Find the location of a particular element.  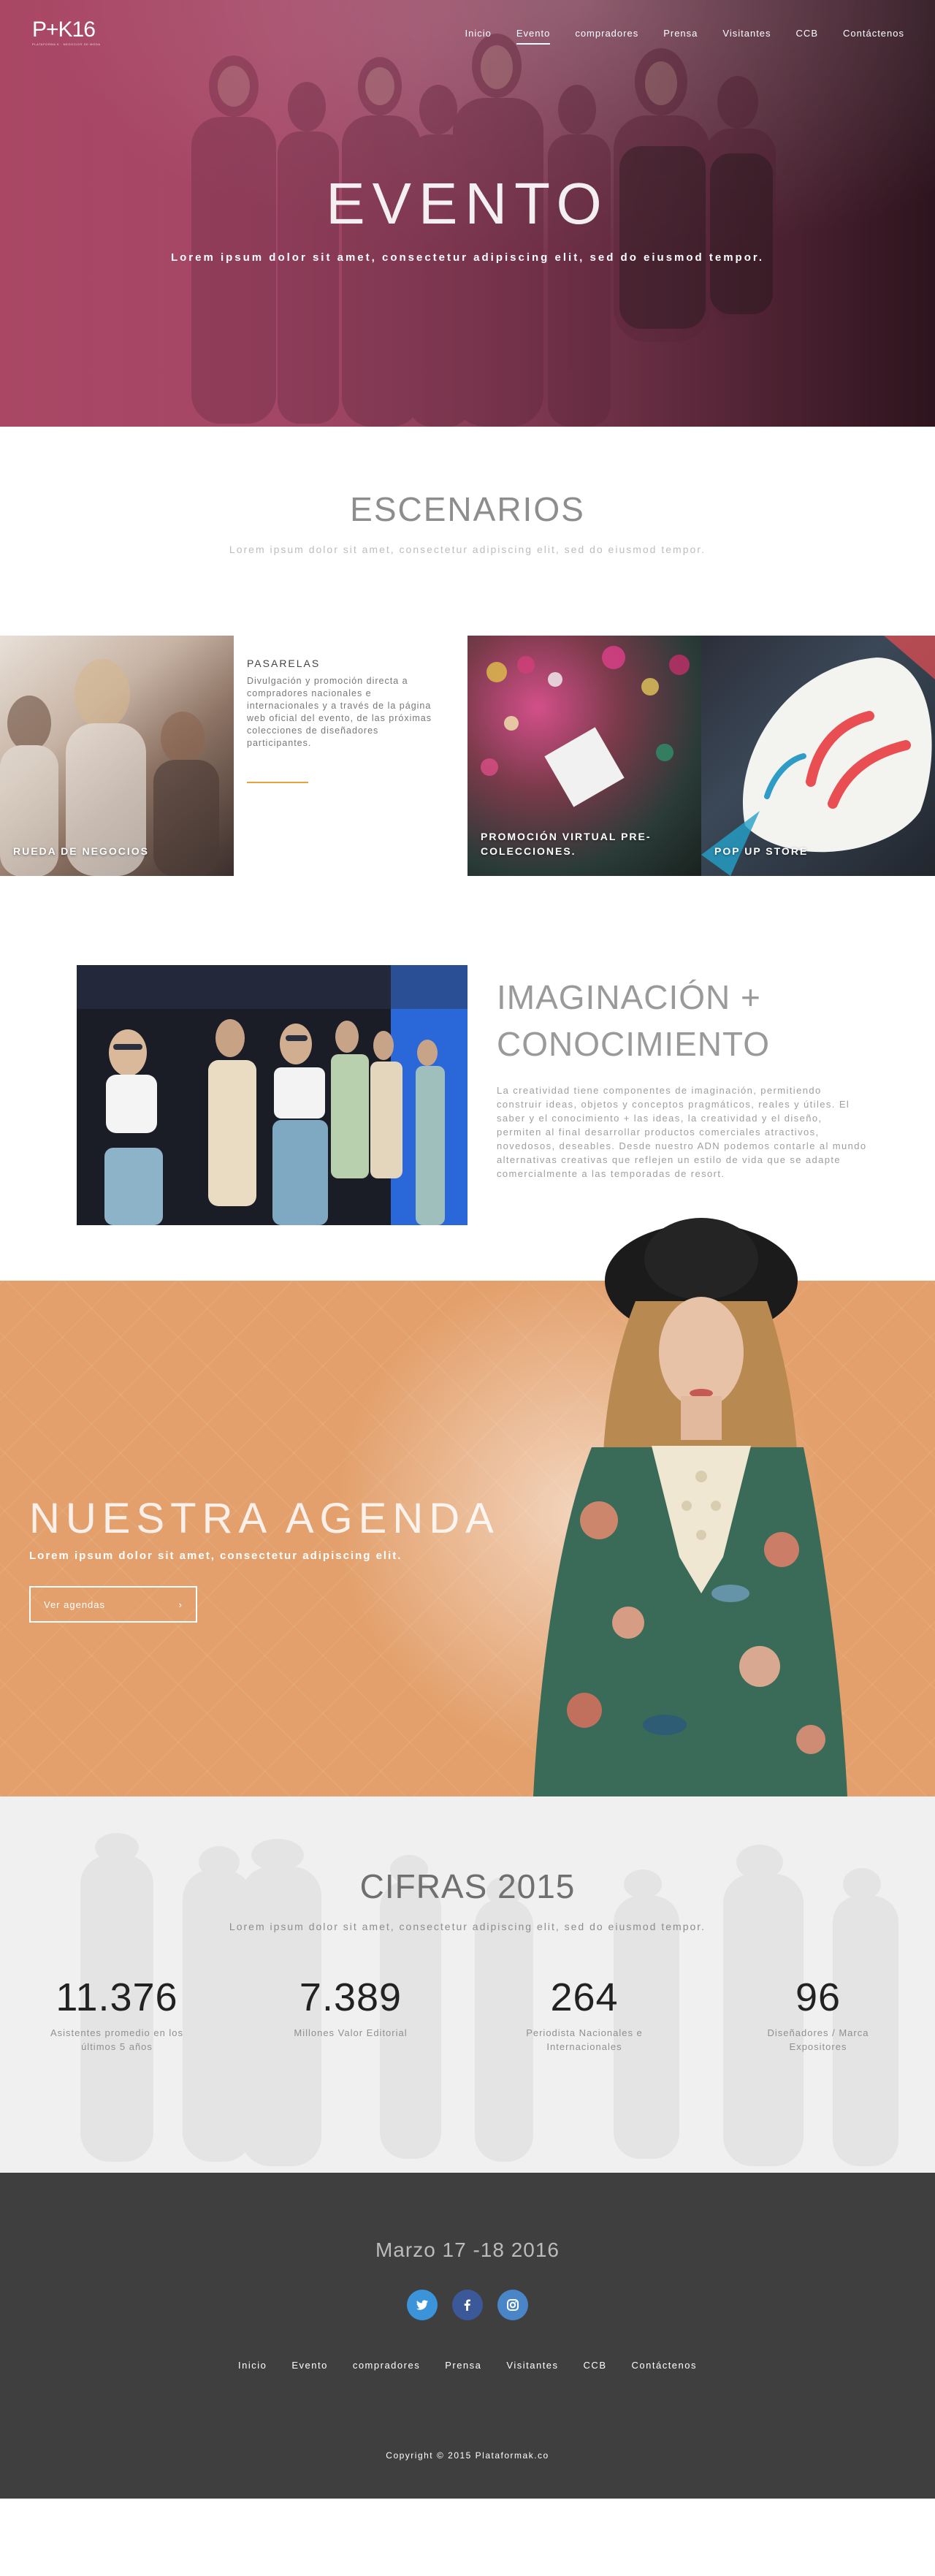

tile-pop-up-store: POP UP STORE is located at coordinates (818, 756).